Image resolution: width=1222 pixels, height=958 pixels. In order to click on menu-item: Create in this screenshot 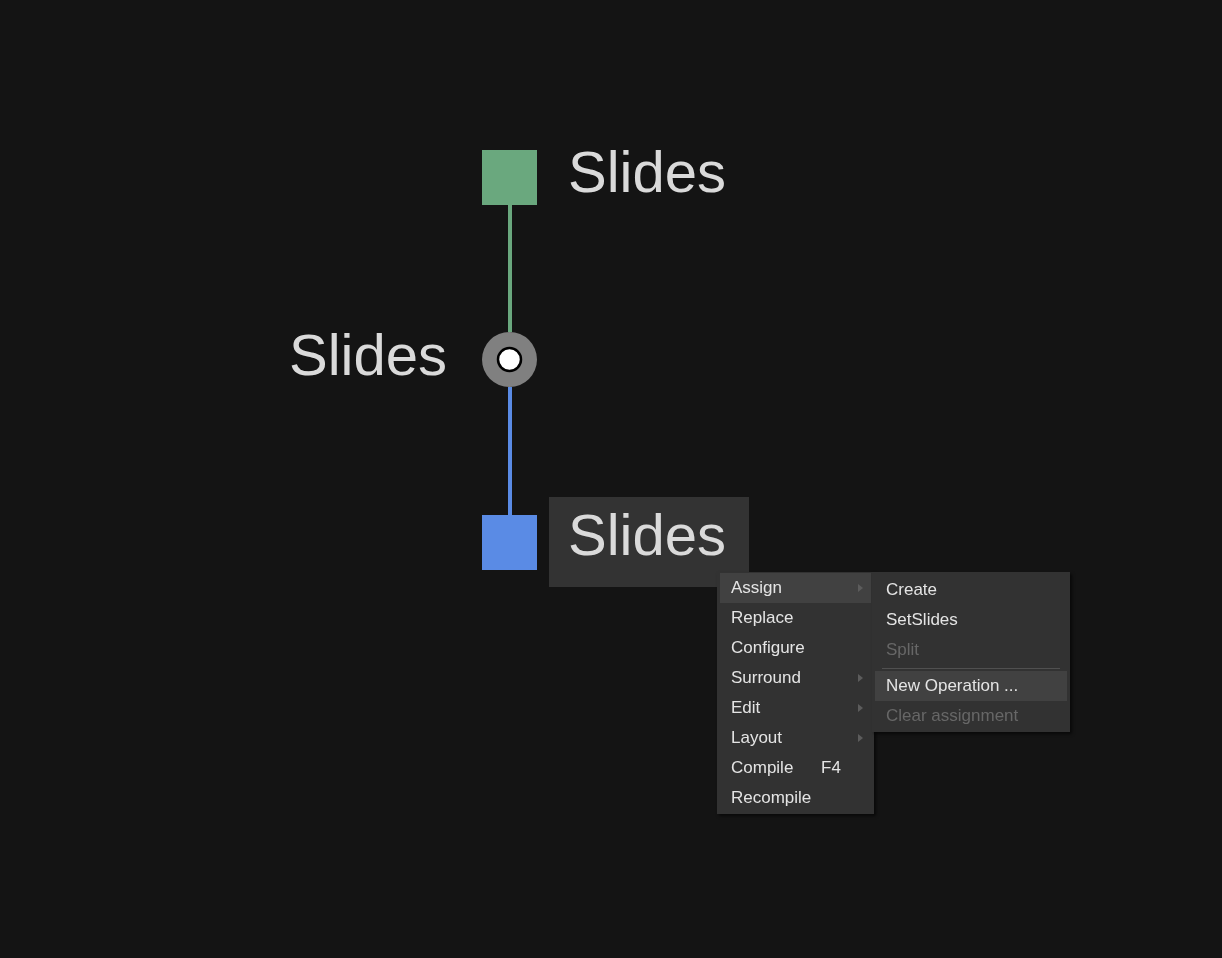, I will do `click(971, 590)`.